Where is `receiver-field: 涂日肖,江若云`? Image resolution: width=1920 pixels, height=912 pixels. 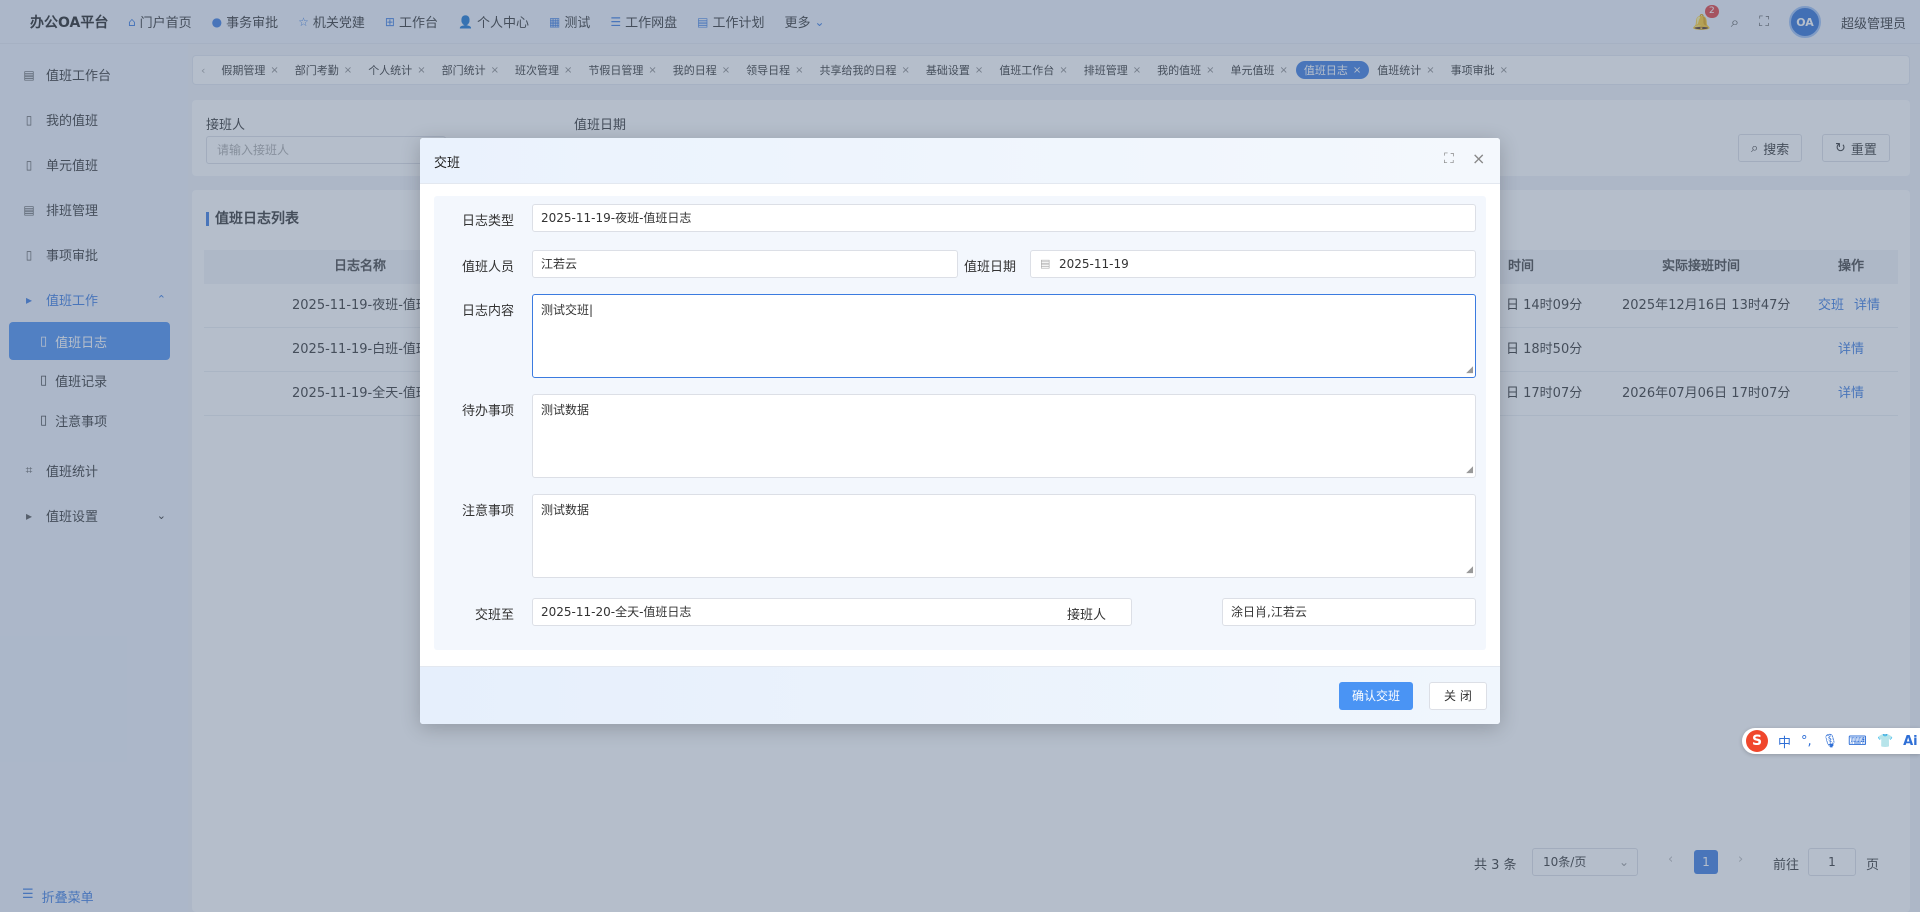
receiver-field: 涂日肖,江若云 is located at coordinates (1349, 612).